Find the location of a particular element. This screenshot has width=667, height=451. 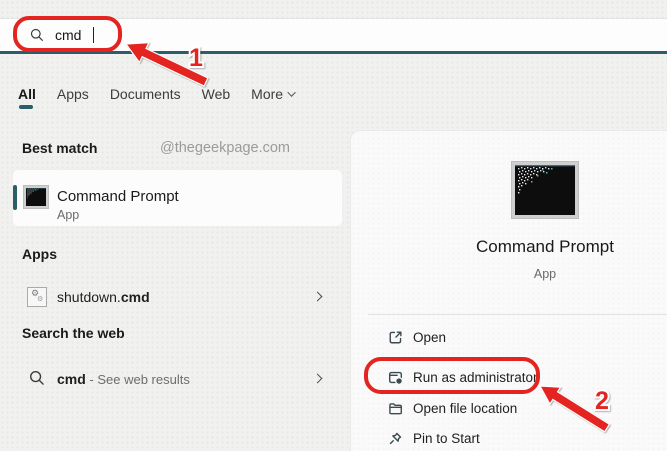

preview-title-block: Command Prompt App is located at coordinates (533, 259).